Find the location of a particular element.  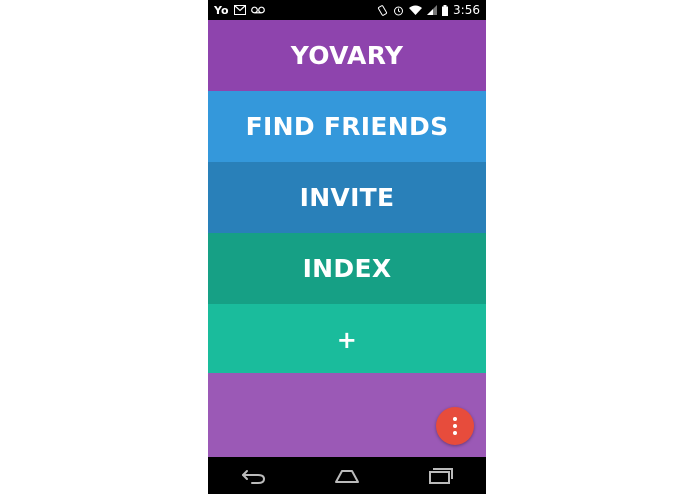

voicemail-icon is located at coordinates (257, 10).